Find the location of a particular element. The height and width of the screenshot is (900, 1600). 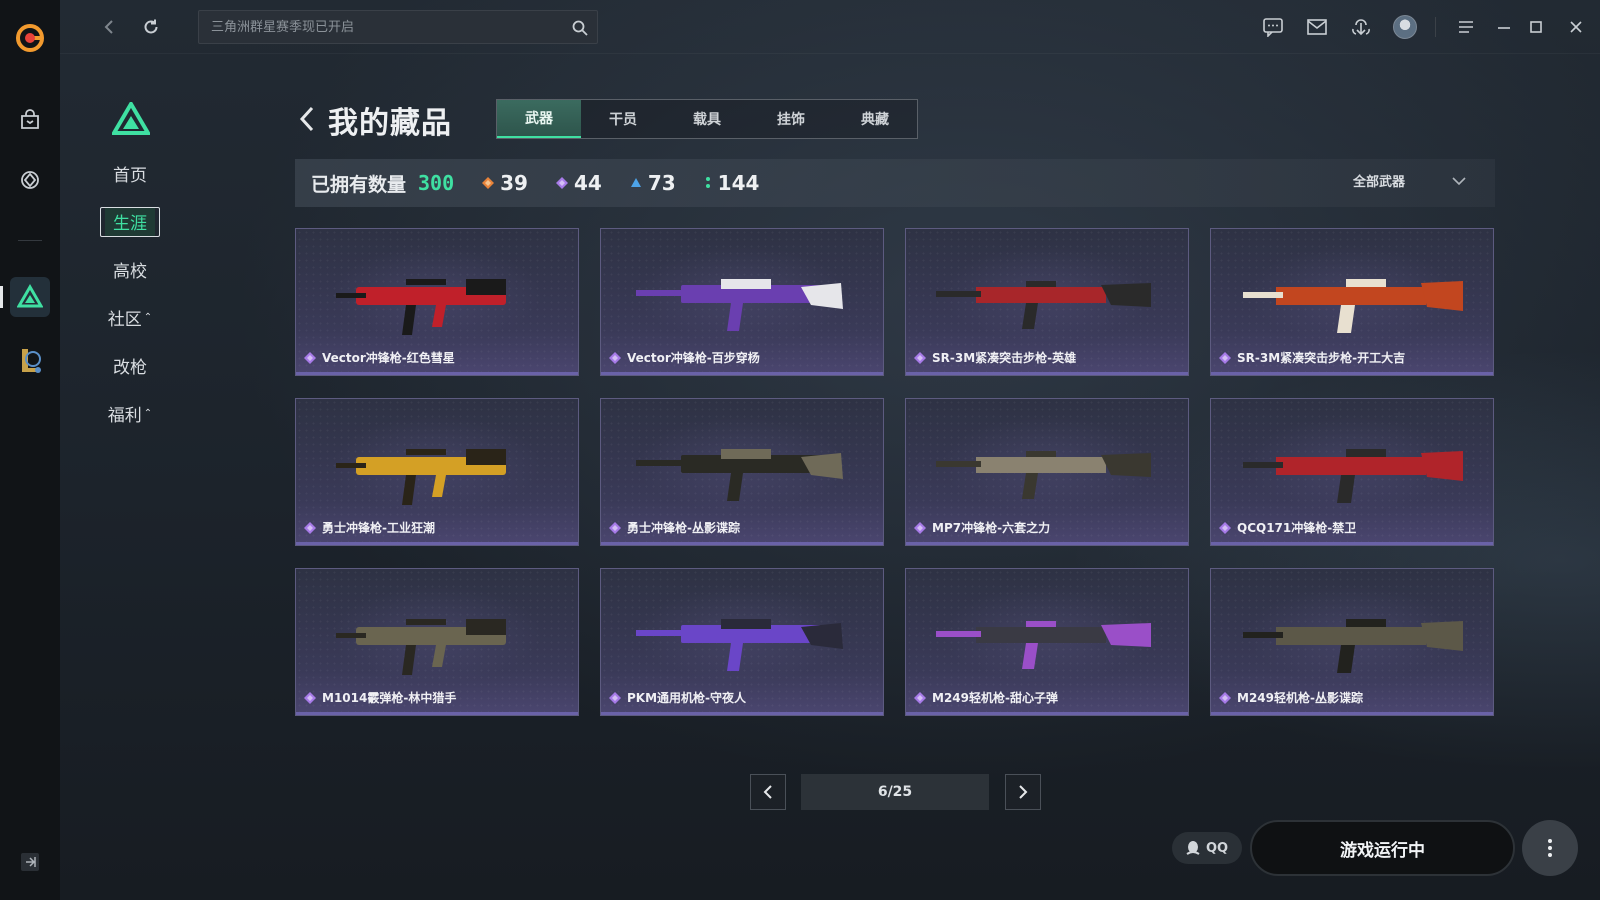

tab-operators: 干员 is located at coordinates (623, 119).